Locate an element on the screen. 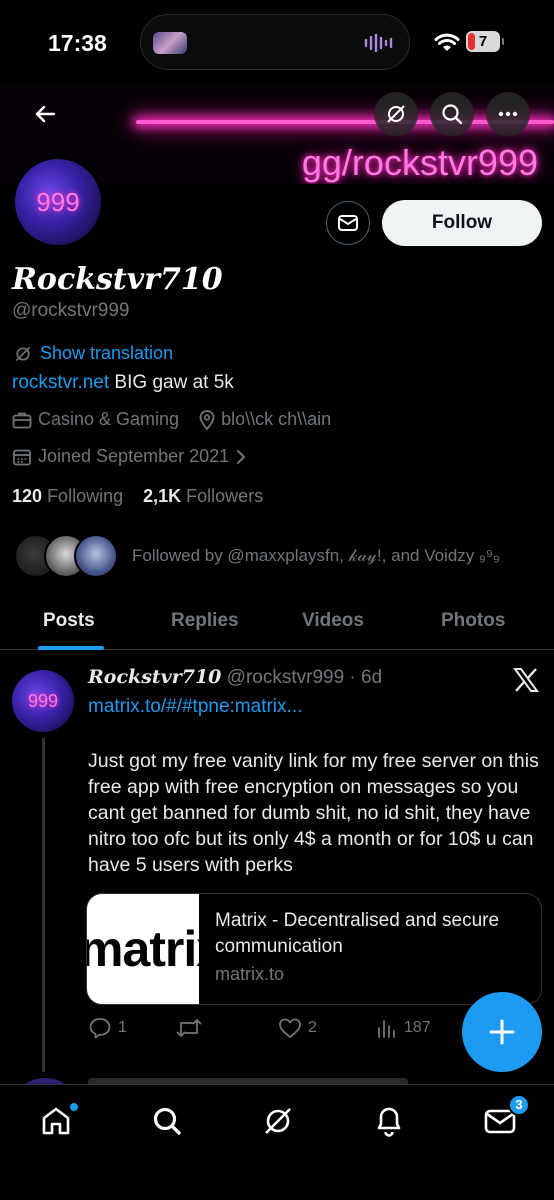 The height and width of the screenshot is (1200, 554). briefcase-icon is located at coordinates (22, 420).